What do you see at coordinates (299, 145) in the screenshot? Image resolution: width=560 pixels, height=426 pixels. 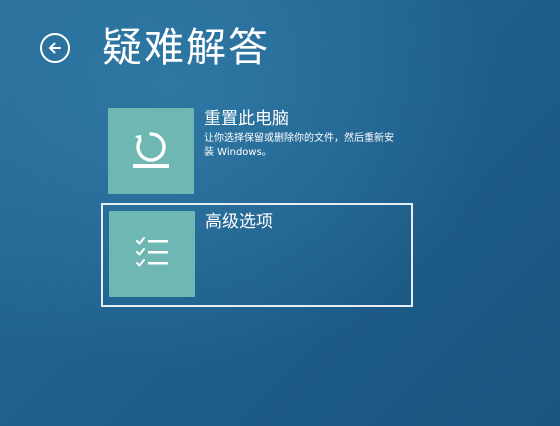 I see `option-description: 让你选择保留或删除你的文件，然后重新安装 Windows。` at bounding box center [299, 145].